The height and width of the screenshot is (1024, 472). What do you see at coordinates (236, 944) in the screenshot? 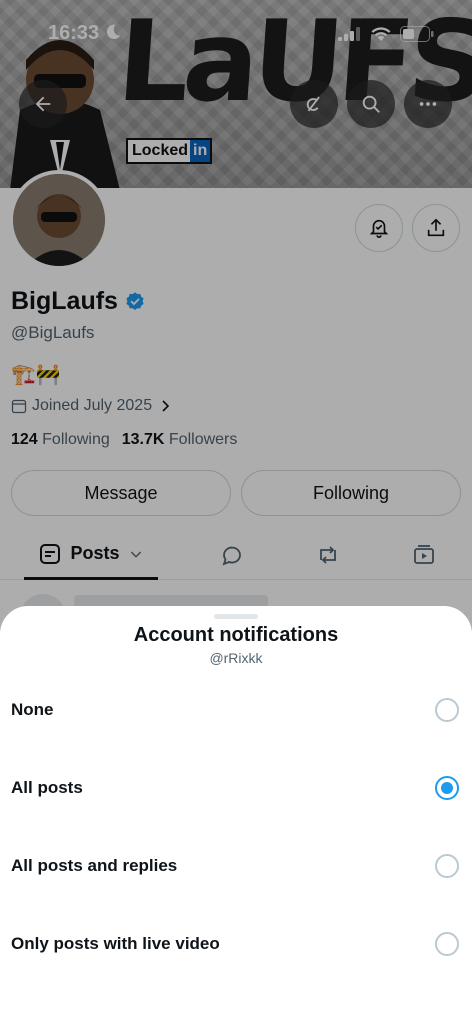
I see `option-live-video-only: Only posts with live video` at bounding box center [236, 944].